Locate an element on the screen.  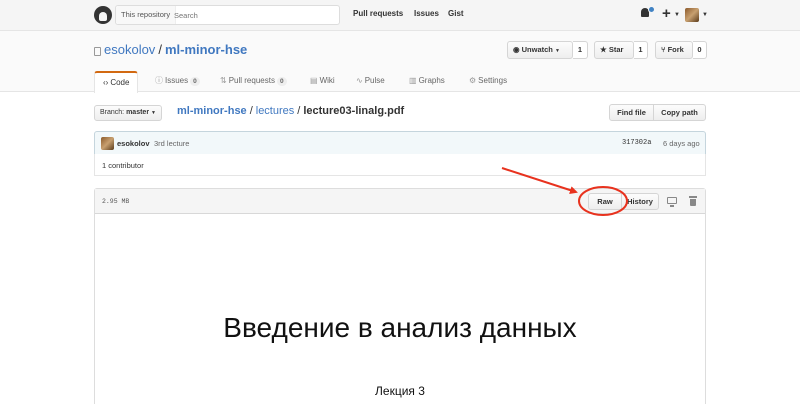
commit-message-link: 3rd lecture is located at coordinates (171, 143).